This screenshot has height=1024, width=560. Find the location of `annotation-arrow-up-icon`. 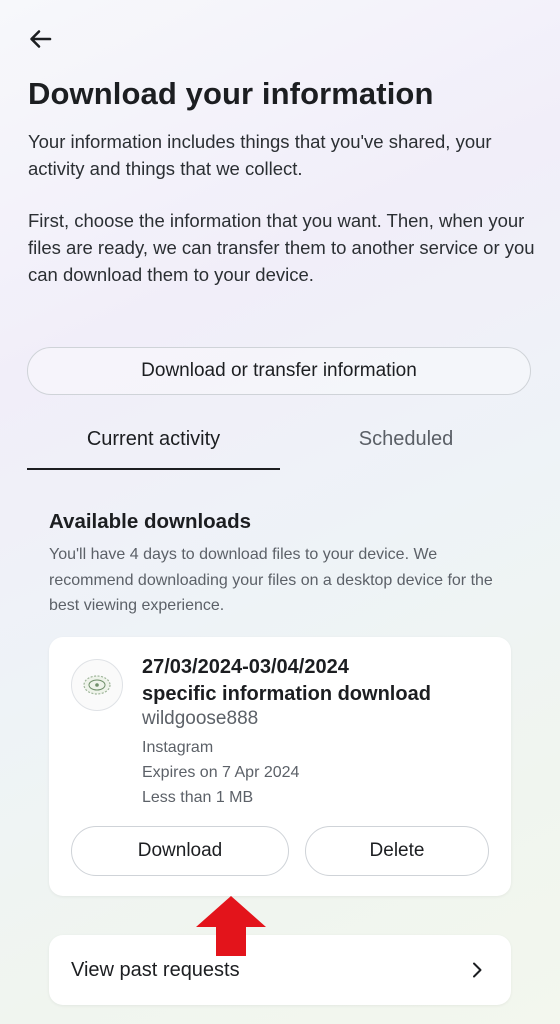

annotation-arrow-up-icon is located at coordinates (231, 926).